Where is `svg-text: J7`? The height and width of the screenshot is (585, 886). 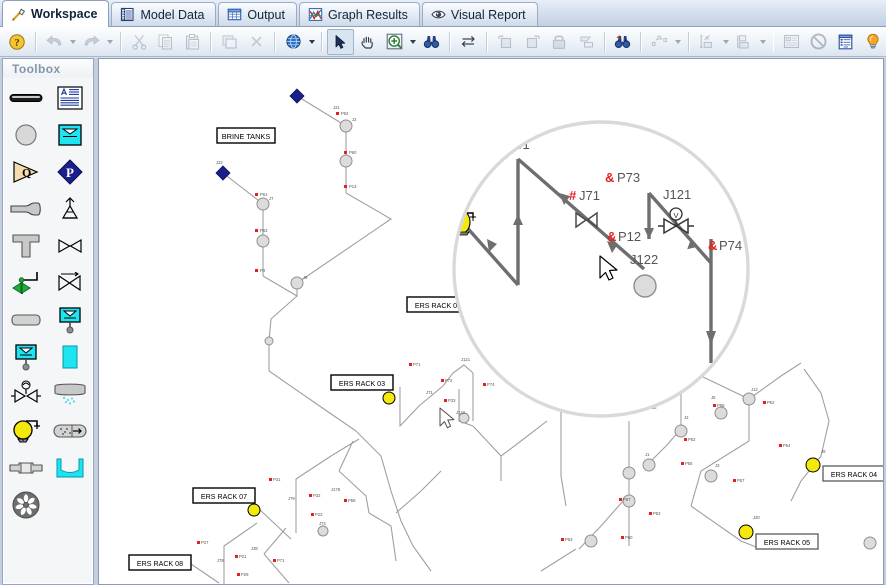
svg-text: J7 is located at coordinates (271, 198).